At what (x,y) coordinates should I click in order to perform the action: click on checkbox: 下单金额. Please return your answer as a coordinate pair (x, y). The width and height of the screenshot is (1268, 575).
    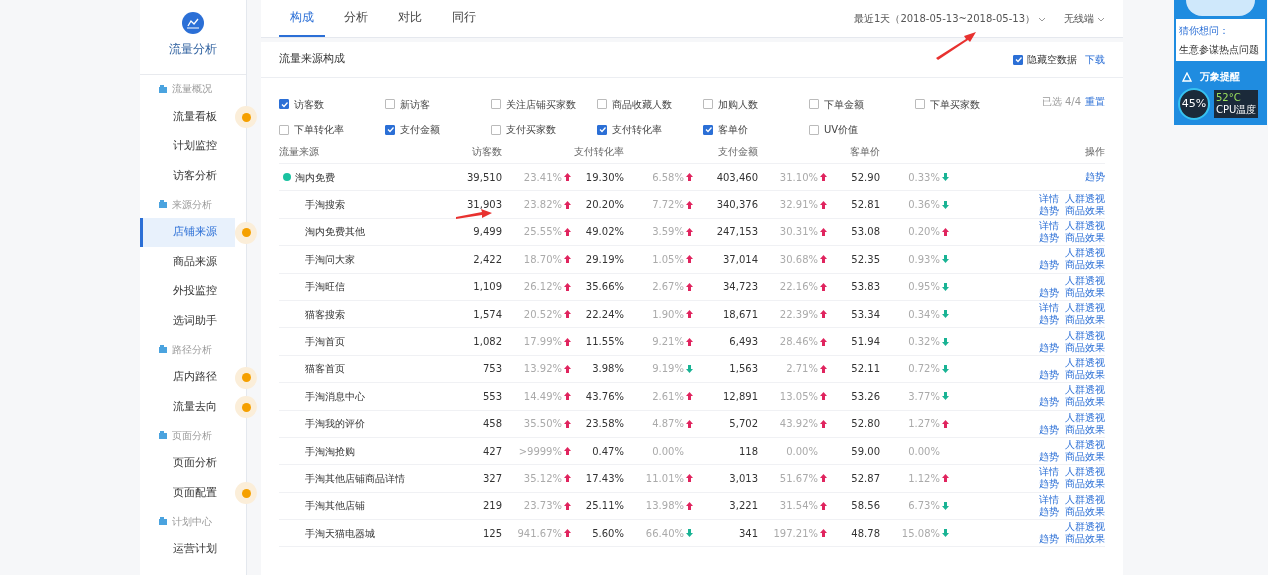
    Looking at the image, I should click on (862, 104).